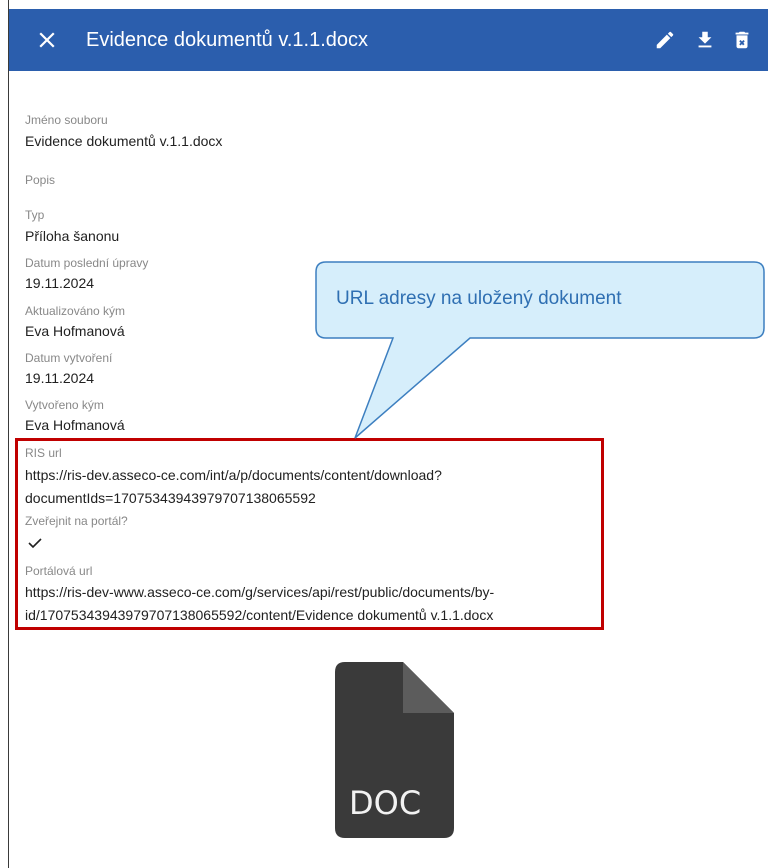  Describe the element at coordinates (394, 751) in the screenshot. I see `doc-file-icon: DOC` at that location.